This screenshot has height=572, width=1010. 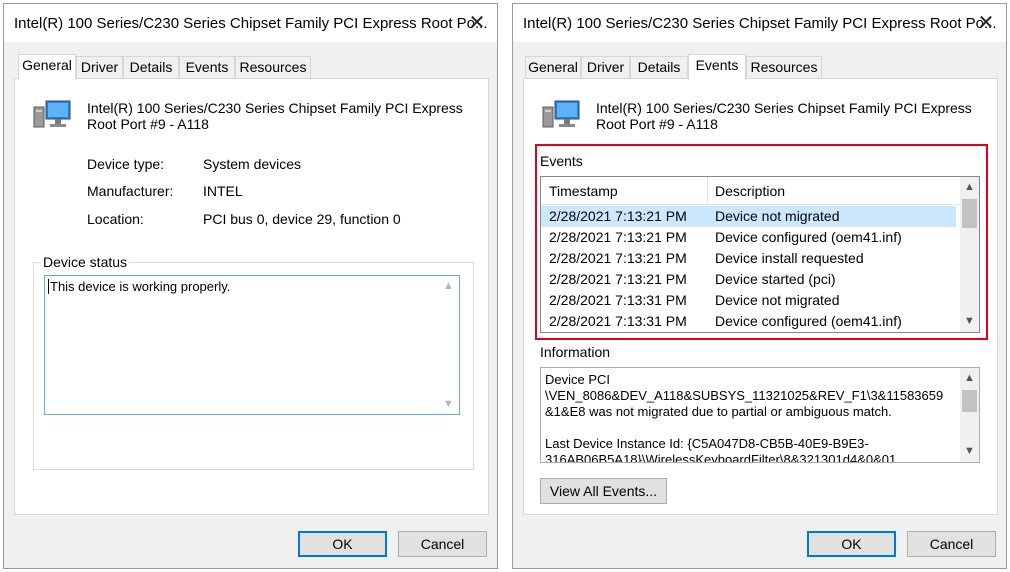 I want to click on event-description: Device started (pci), so click(x=775, y=279).